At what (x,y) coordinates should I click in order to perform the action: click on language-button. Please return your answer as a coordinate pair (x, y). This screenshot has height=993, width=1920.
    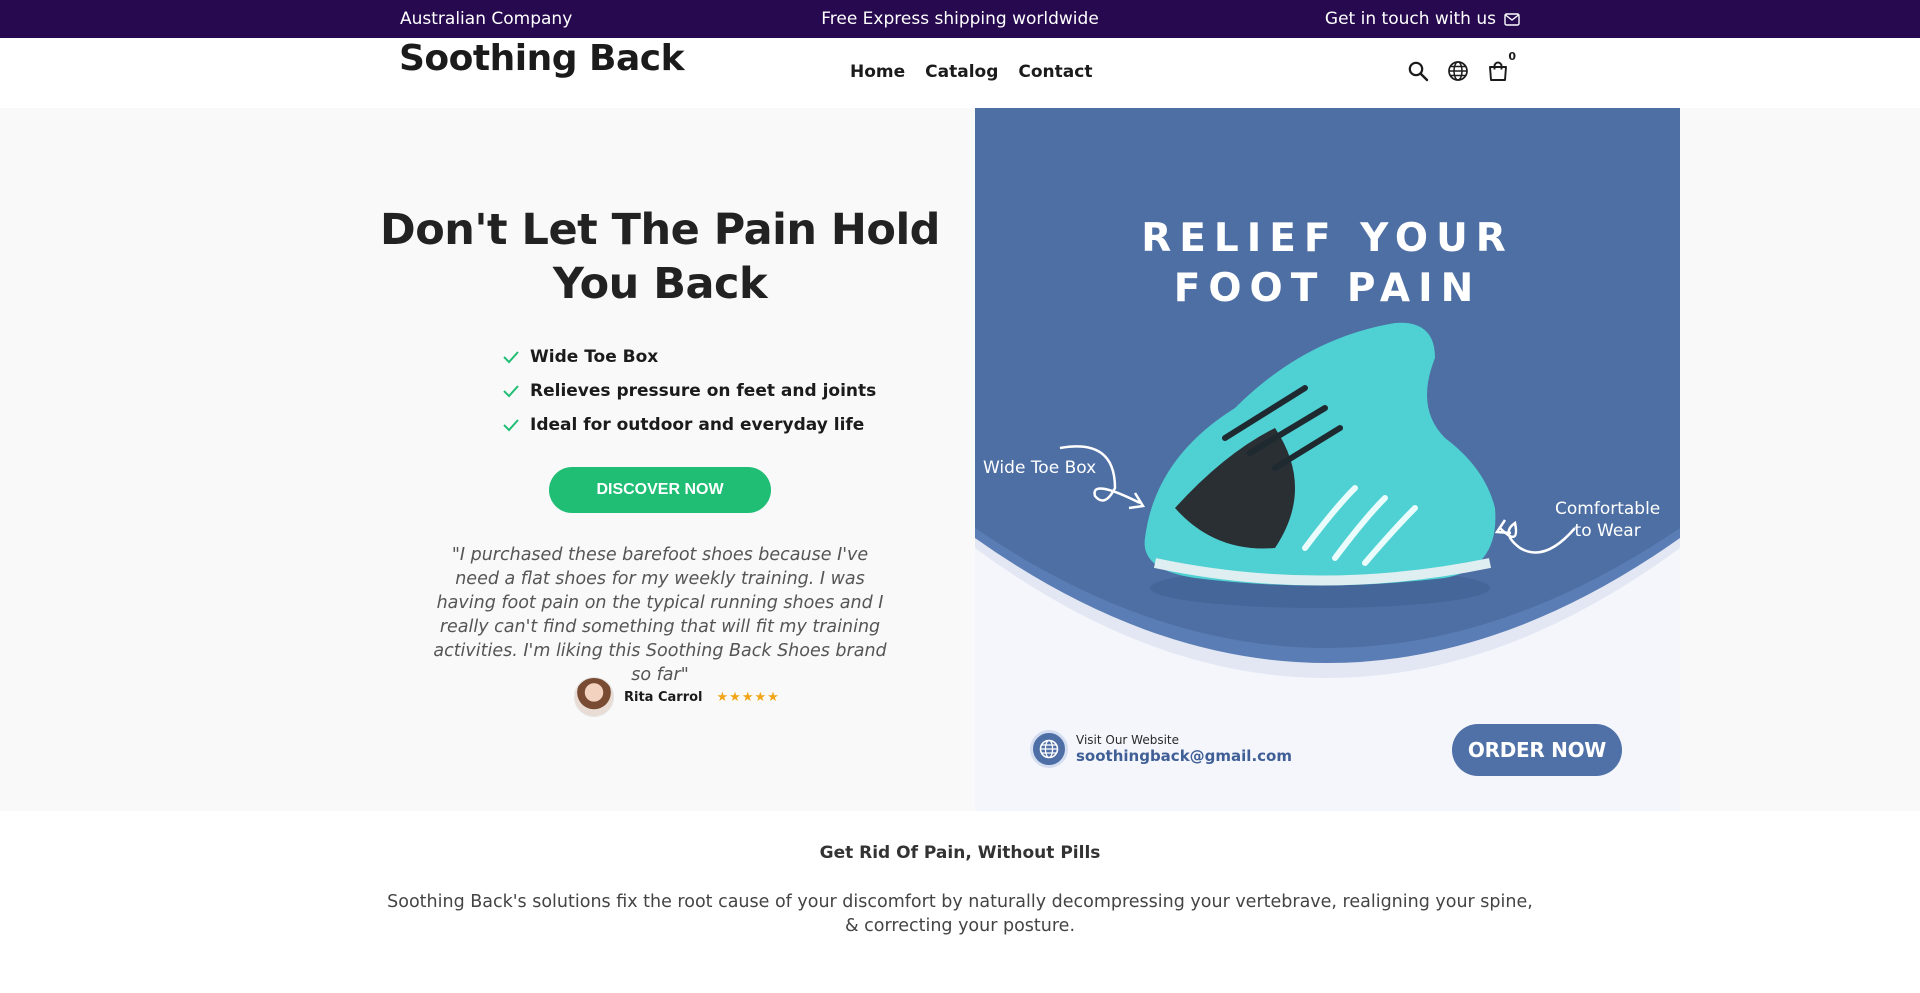
    Looking at the image, I should click on (1458, 71).